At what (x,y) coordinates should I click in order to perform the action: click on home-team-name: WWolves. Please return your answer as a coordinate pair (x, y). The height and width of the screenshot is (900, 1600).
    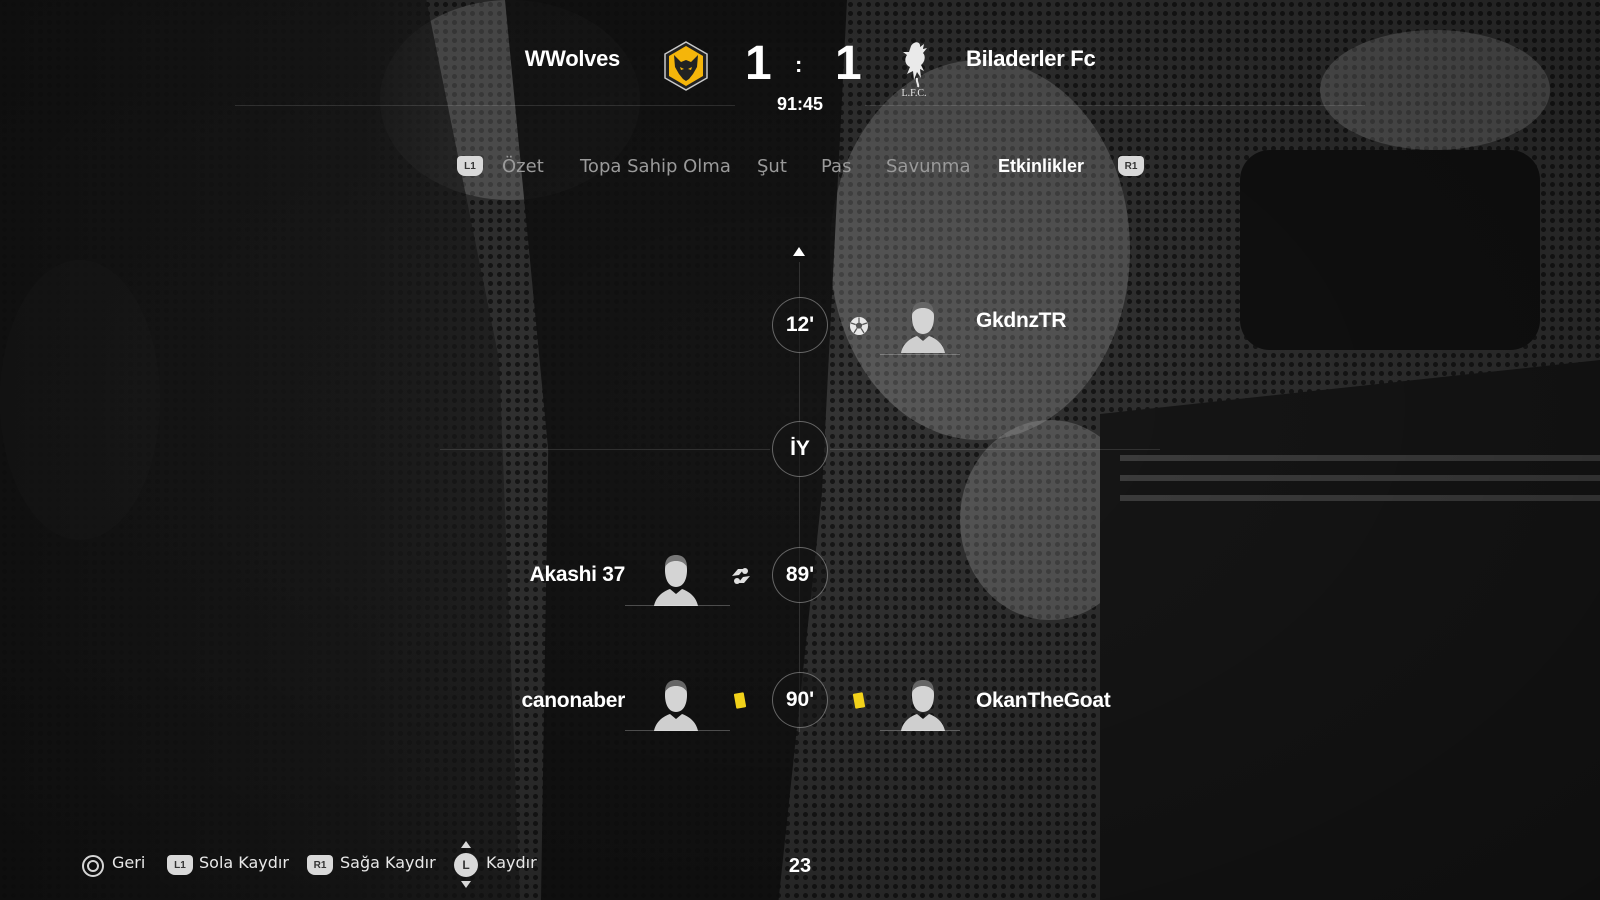
    Looking at the image, I should click on (572, 58).